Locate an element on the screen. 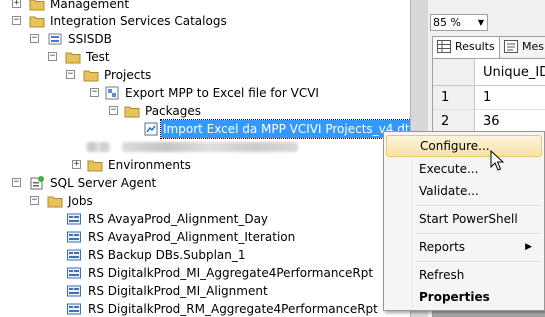  tree-node-redacted is located at coordinates (160, 147).